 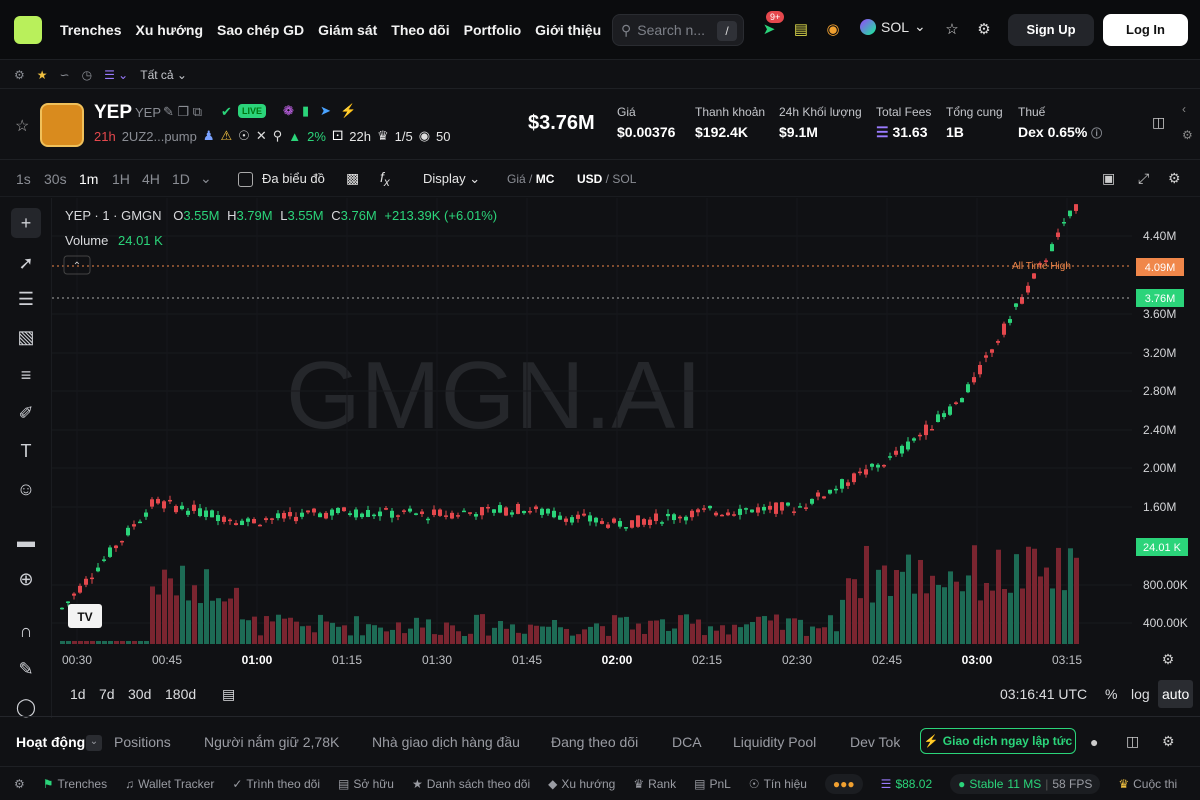 I want to click on log-toggle: log, so click(x=1140, y=694).